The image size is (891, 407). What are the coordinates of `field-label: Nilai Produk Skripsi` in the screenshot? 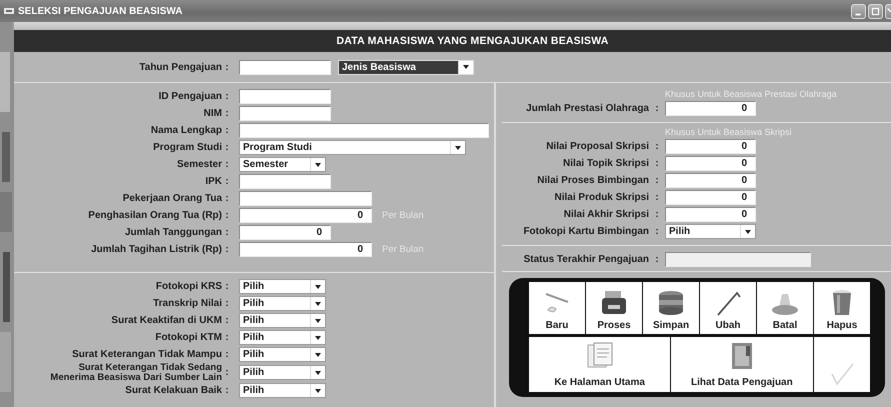 It's located at (601, 197).